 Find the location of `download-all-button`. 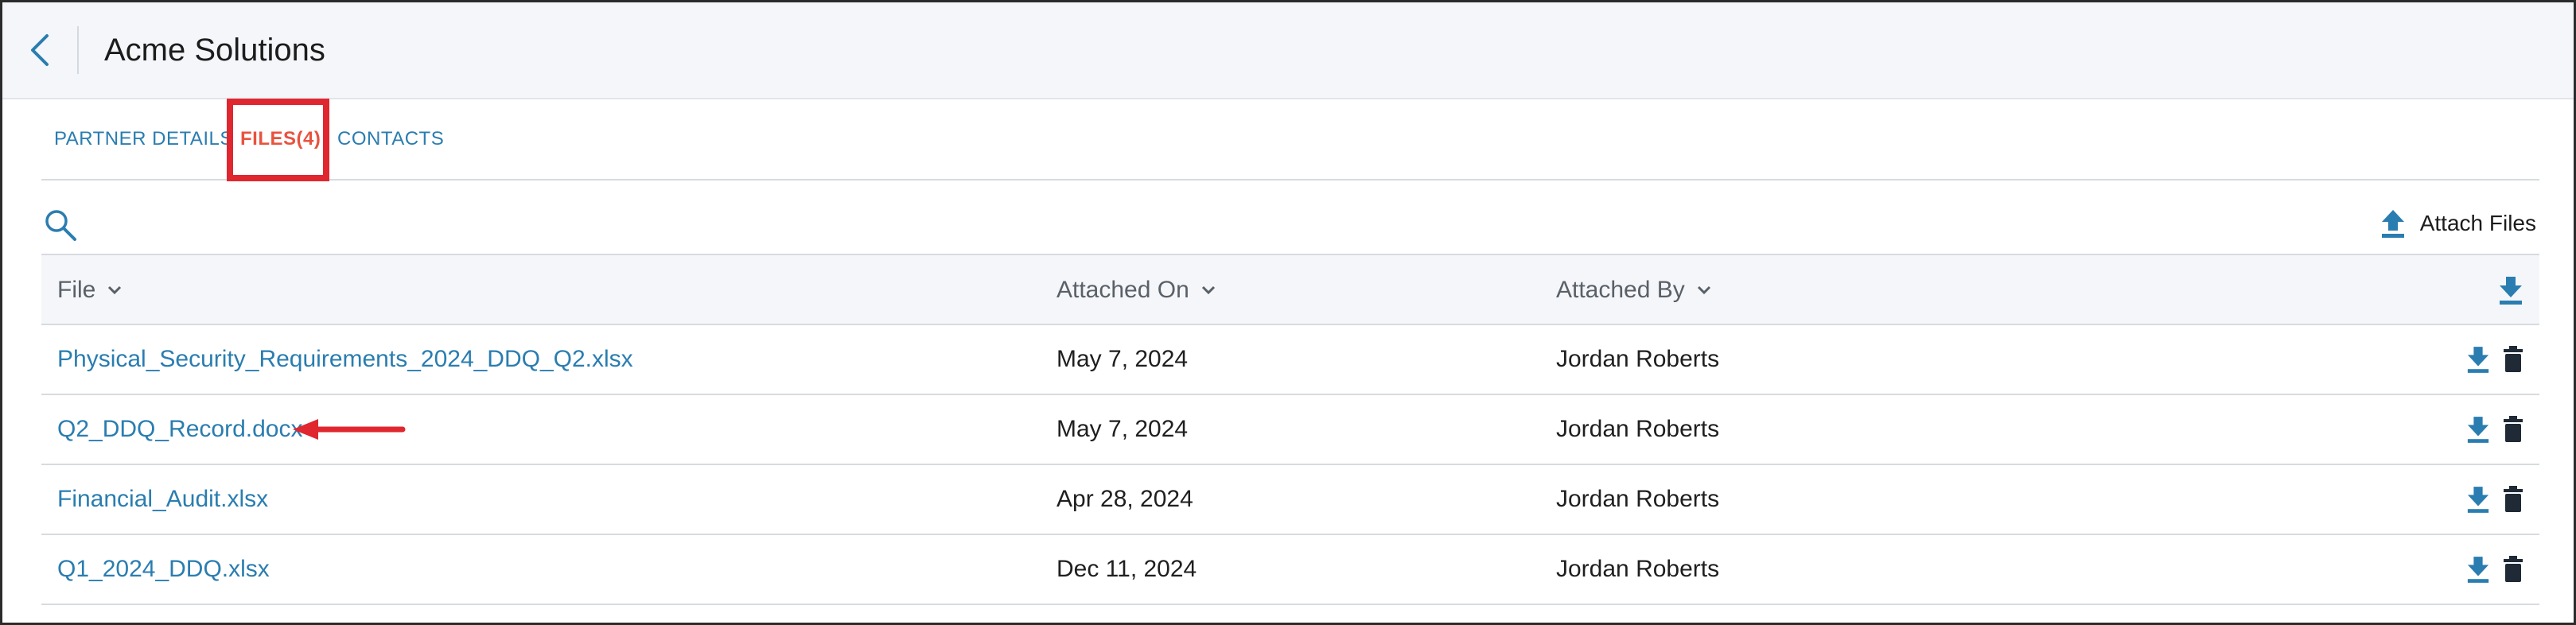

download-all-button is located at coordinates (2510, 290).